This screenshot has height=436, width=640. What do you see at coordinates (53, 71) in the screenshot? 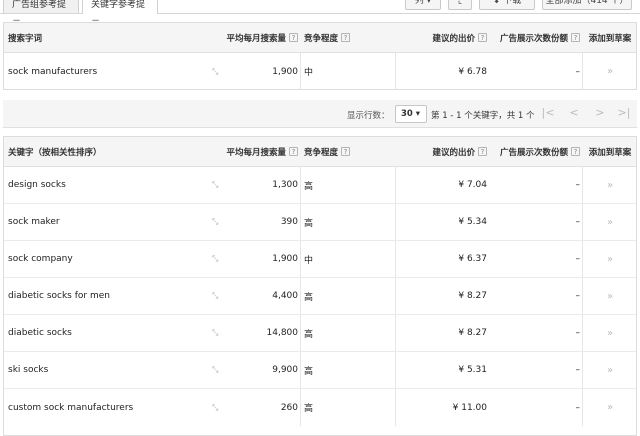
I see `keyword-cell: sock manufacturers` at bounding box center [53, 71].